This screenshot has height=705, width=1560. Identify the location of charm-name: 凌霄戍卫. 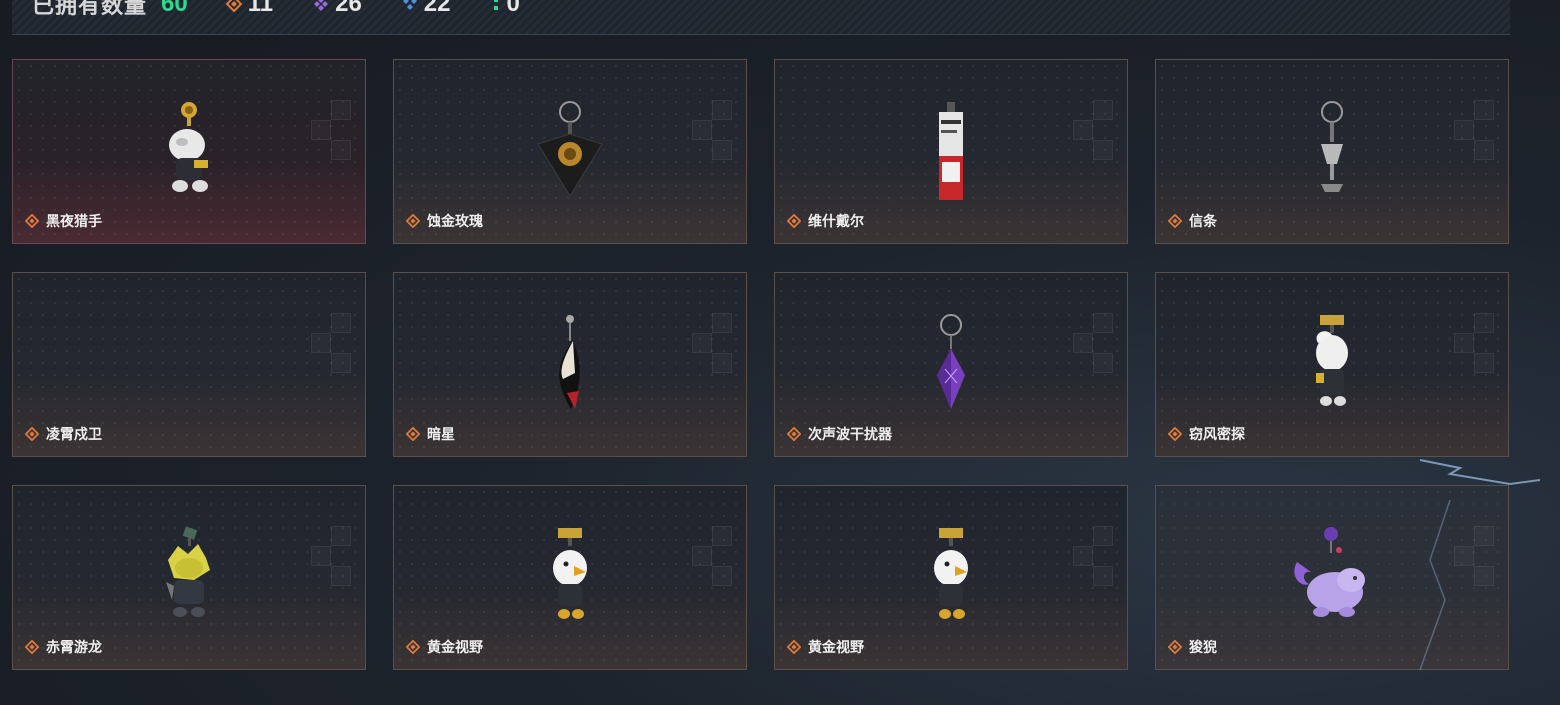
(74, 434).